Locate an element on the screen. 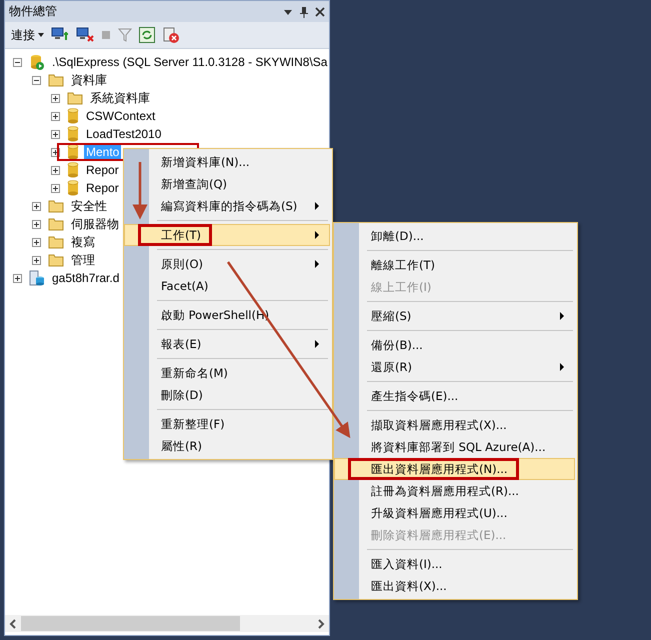 This screenshot has height=640, width=651. tree-node: 複寫 is located at coordinates (83, 242).